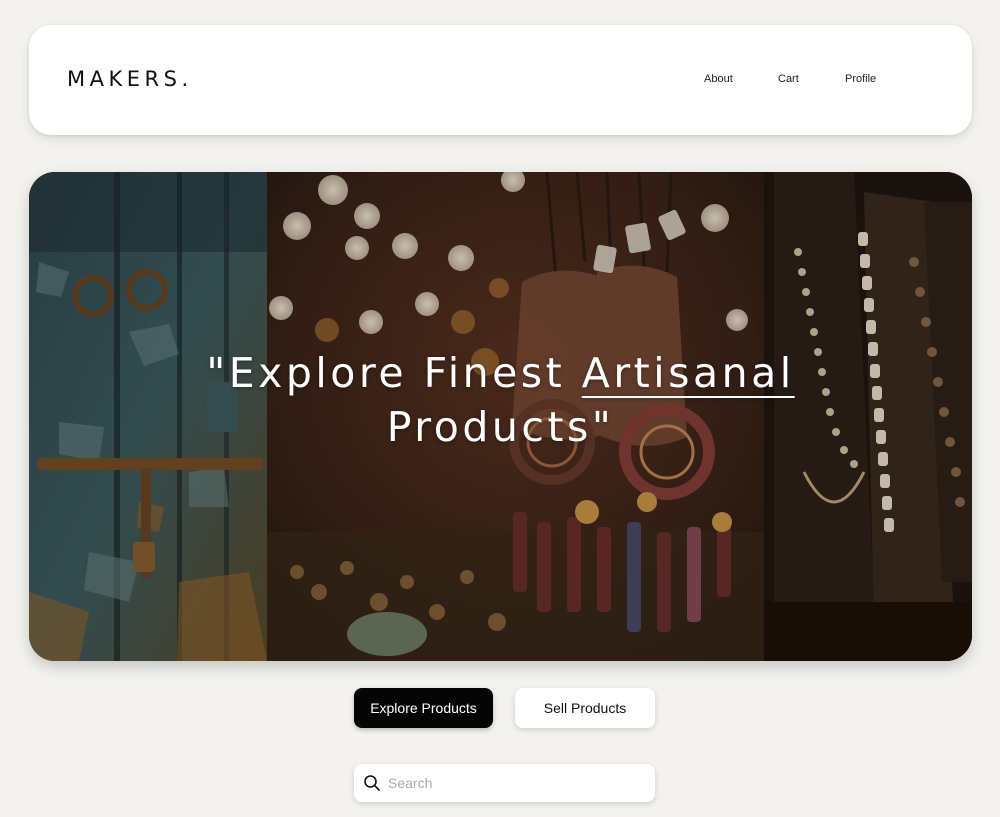  What do you see at coordinates (500, 427) in the screenshot?
I see `hero-headline-end: Products"` at bounding box center [500, 427].